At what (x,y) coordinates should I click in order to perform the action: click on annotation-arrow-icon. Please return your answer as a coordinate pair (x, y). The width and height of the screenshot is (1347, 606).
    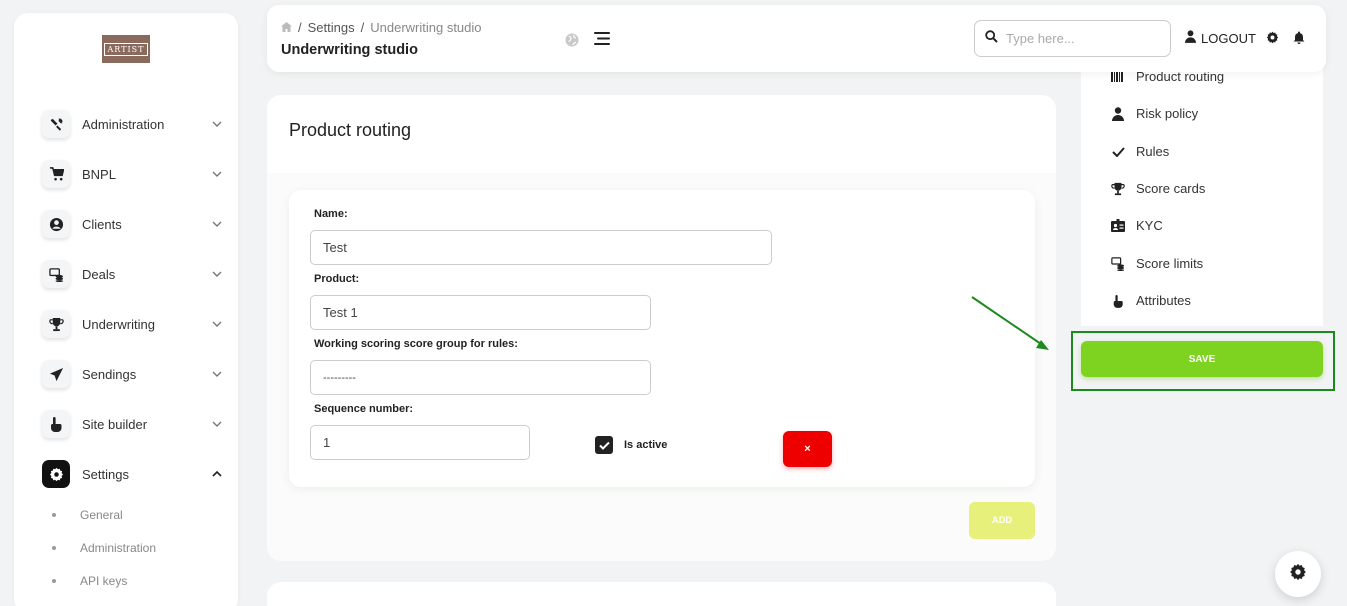
    Looking at the image, I should click on (1010, 323).